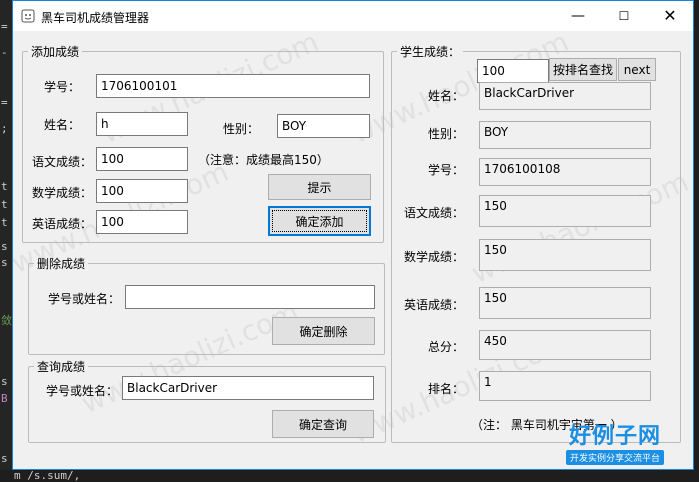 The image size is (699, 482). Describe the element at coordinates (637, 69) in the screenshot. I see `next-button: next` at that location.